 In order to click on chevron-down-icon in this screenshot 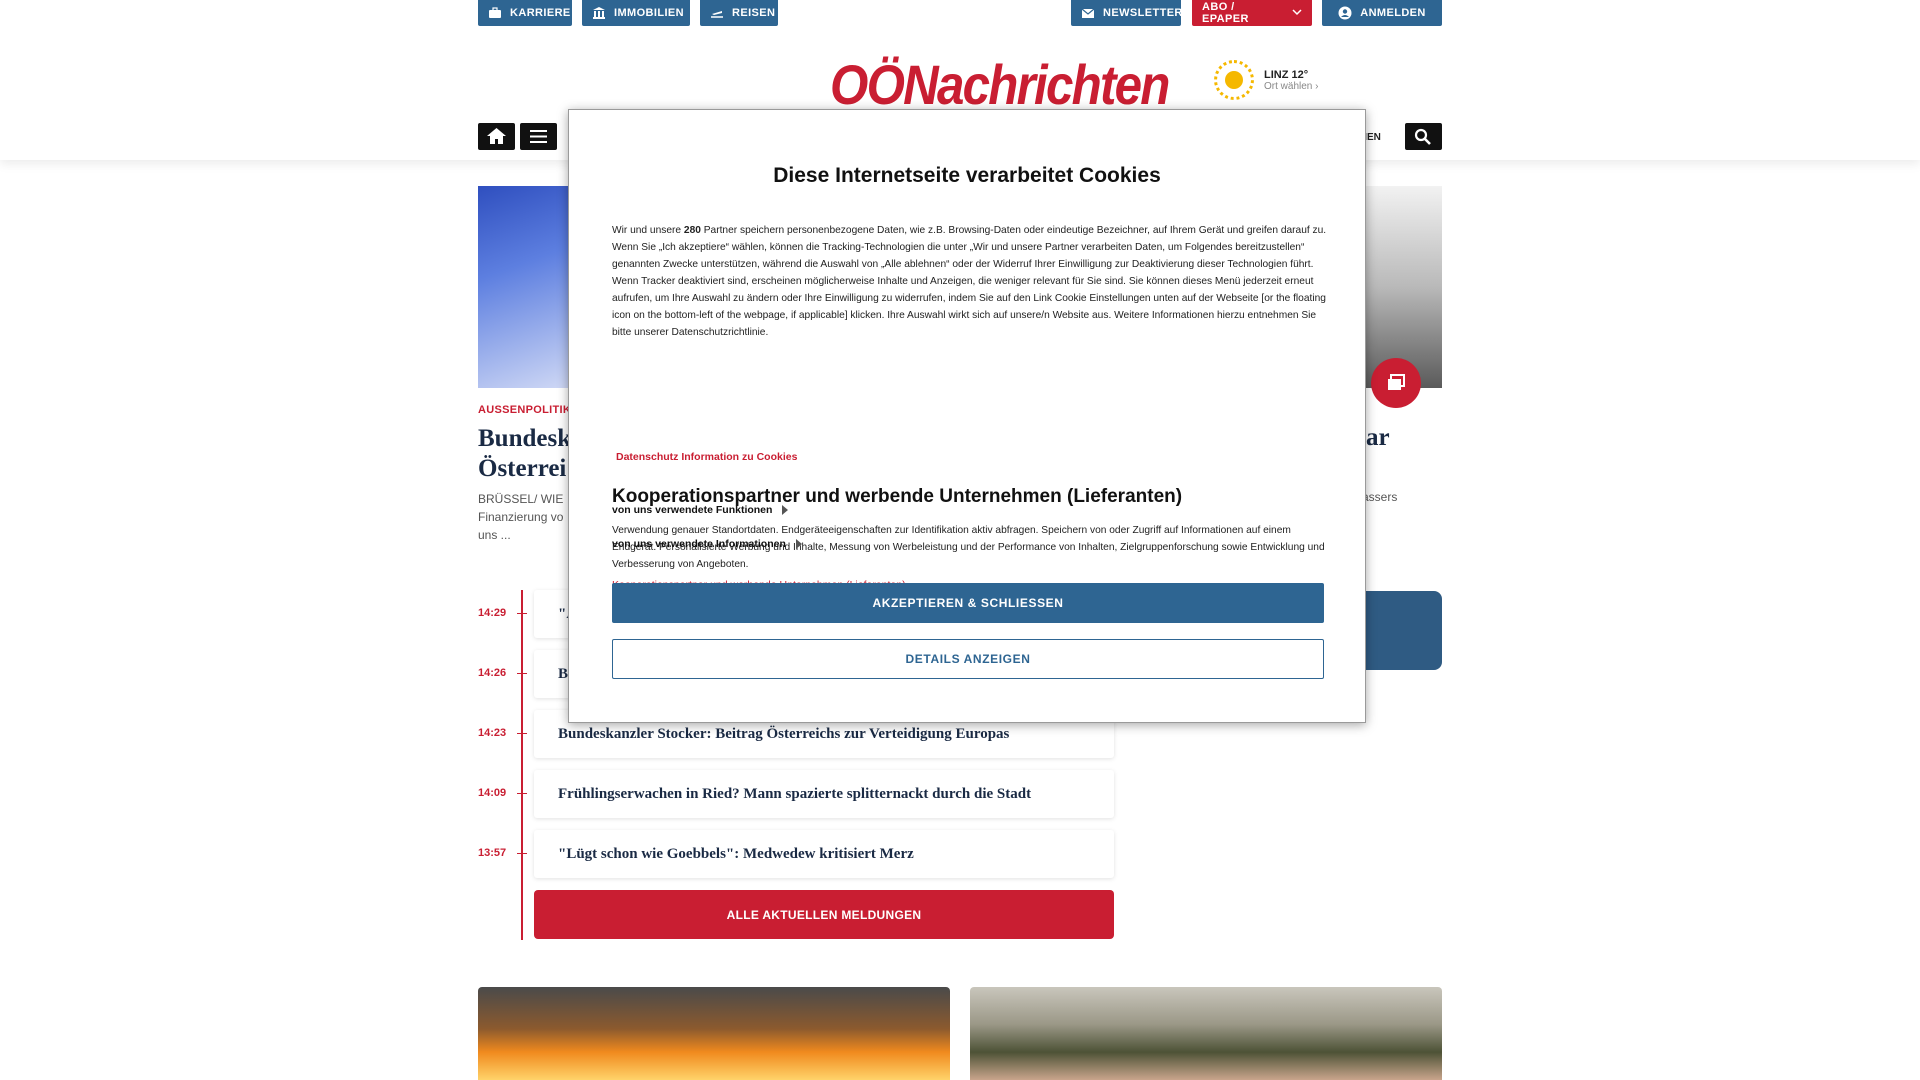, I will do `click(1297, 13)`.